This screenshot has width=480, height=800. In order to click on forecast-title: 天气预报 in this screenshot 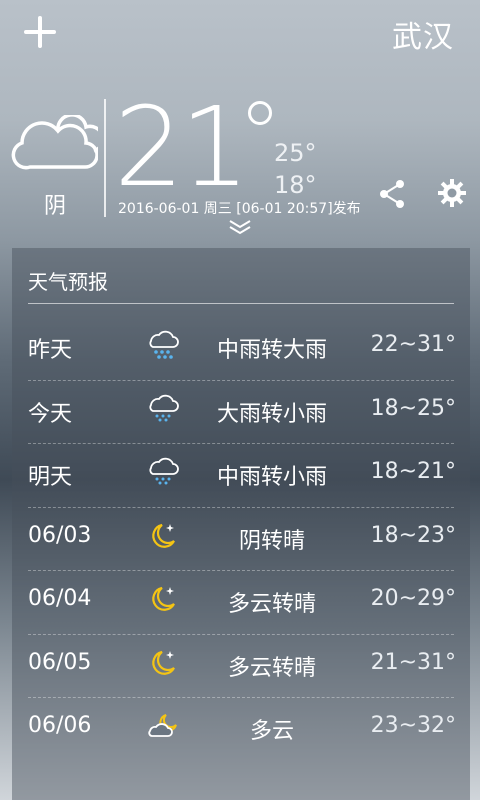, I will do `click(68, 282)`.